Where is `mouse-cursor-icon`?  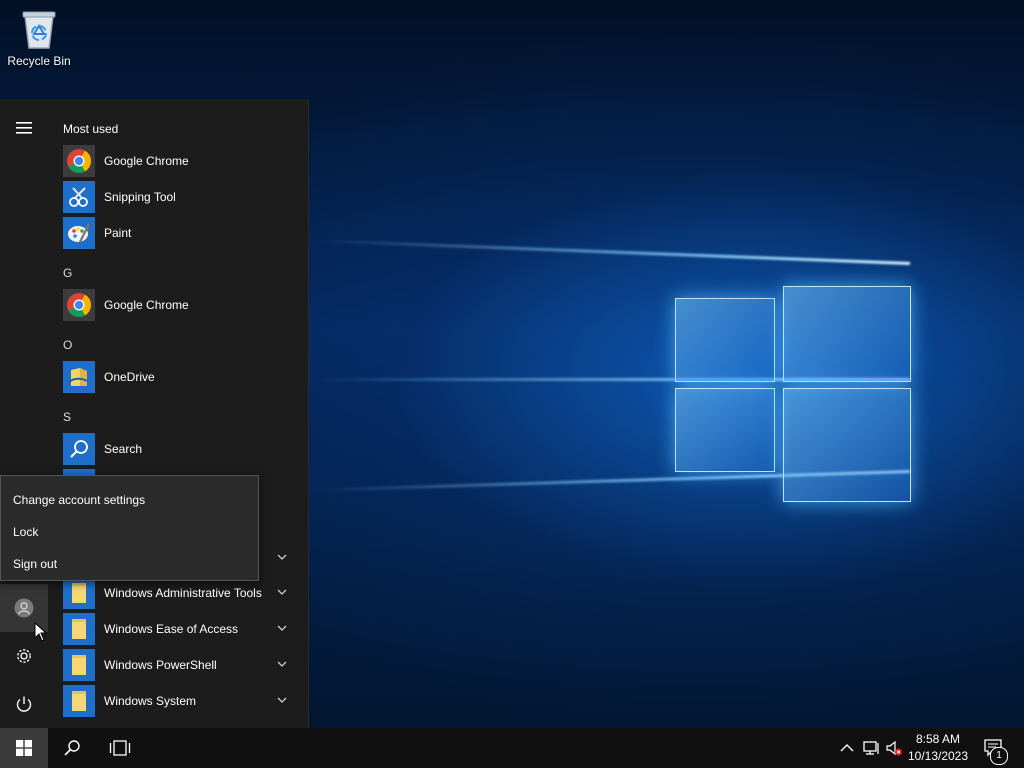
mouse-cursor-icon is located at coordinates (41, 632).